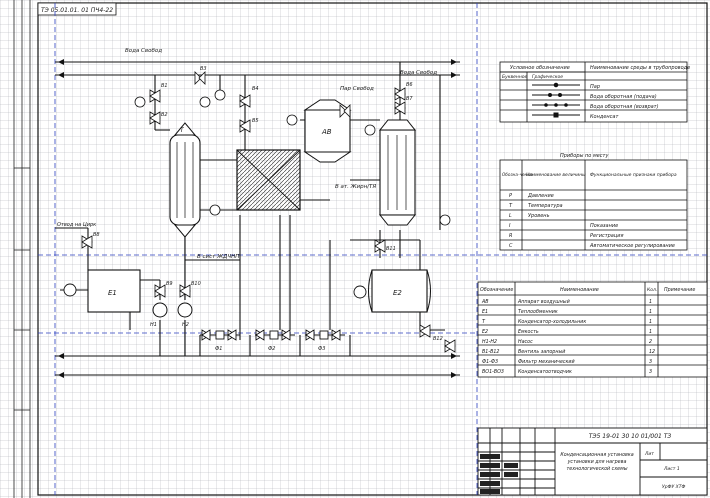 The height and width of the screenshot is (498, 710). Describe the element at coordinates (545, 372) in the screenshot. I see `svg-text: Конденсатоотводчик` at that location.